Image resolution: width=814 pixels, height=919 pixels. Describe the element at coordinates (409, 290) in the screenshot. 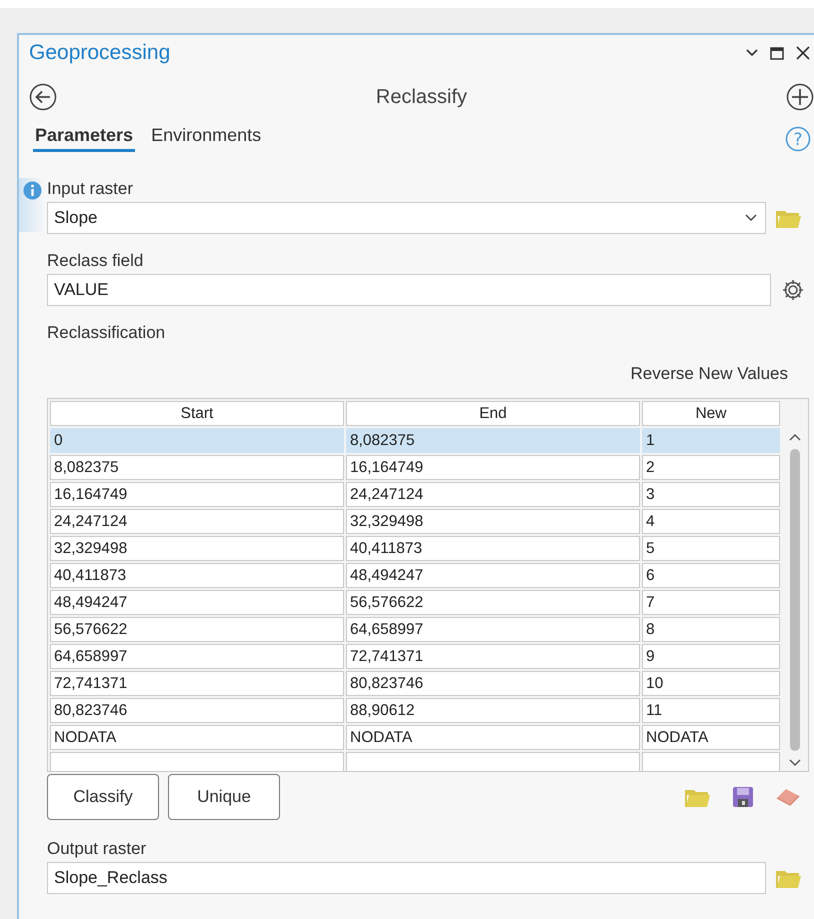

I see `reclass-field-input: VALUE` at that location.